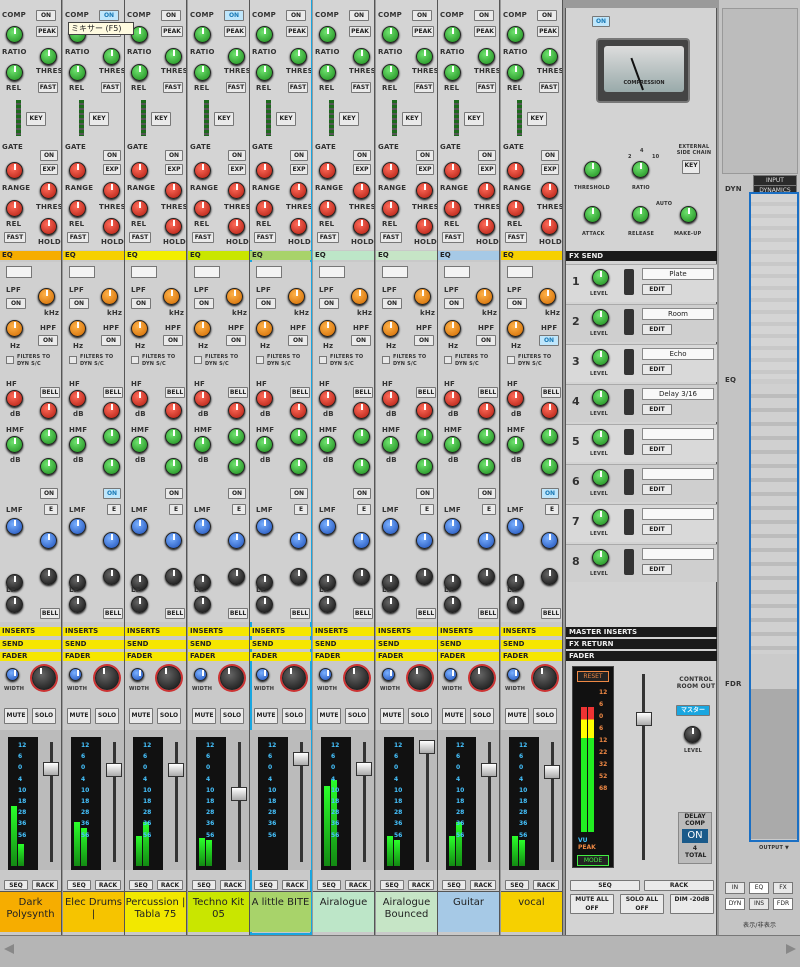  What do you see at coordinates (678, 434) in the screenshot?
I see `fx-device-name` at bounding box center [678, 434].